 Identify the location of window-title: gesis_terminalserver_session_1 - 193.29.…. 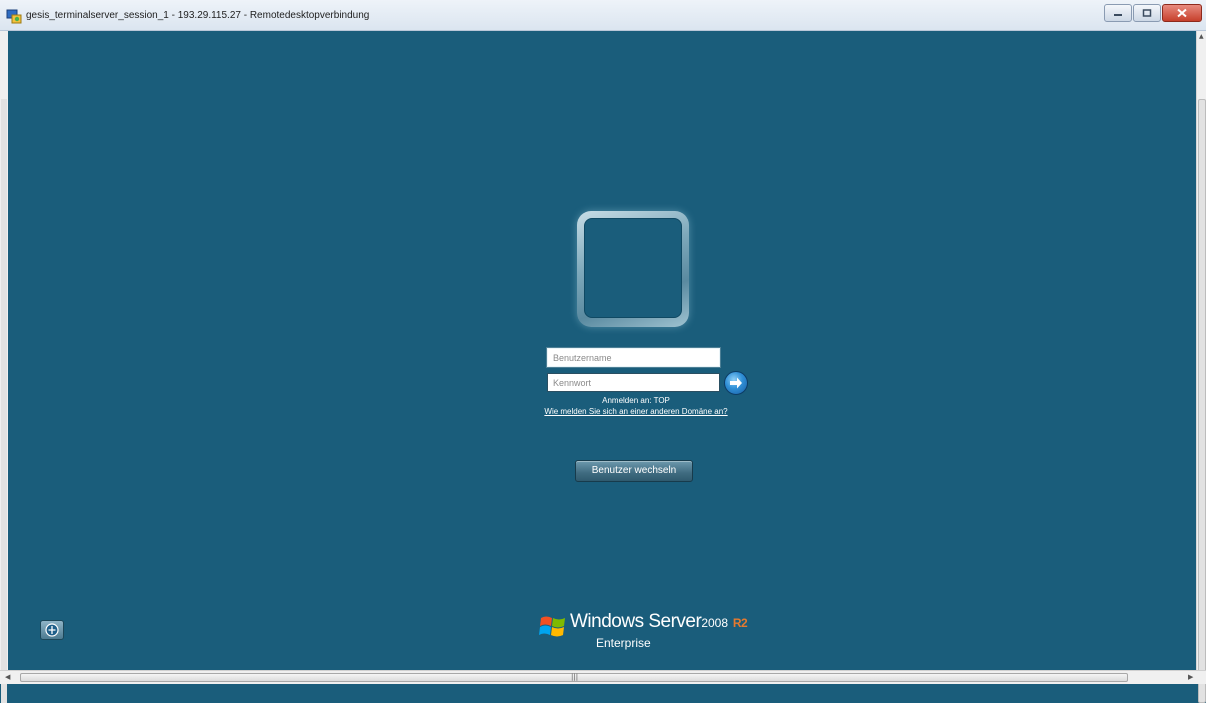
(198, 15).